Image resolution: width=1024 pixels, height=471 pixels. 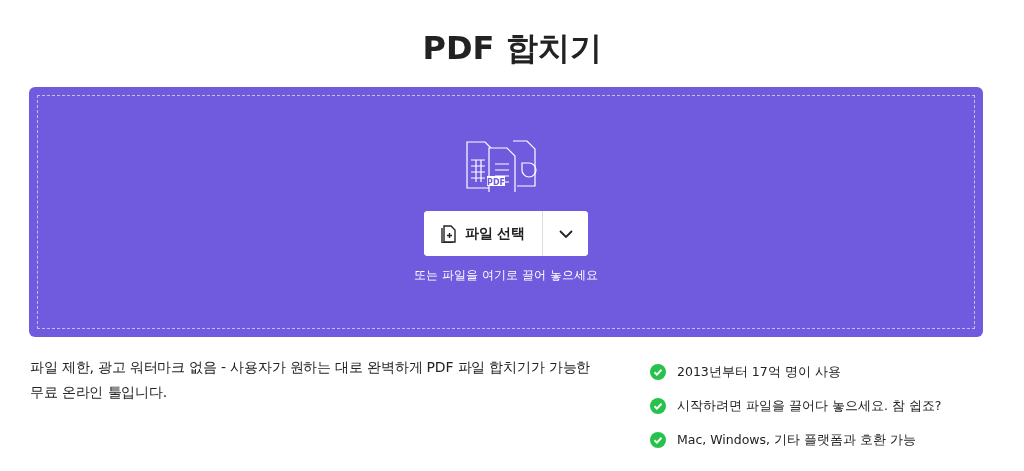 I want to click on feature-text: 2013년부터 17억 명이 사용, so click(x=759, y=372).